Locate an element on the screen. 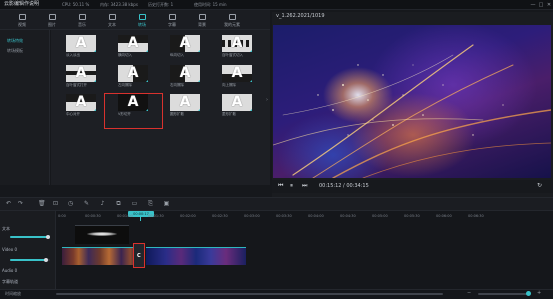 The height and width of the screenshot is (299, 553). text-clip is located at coordinates (102, 234).